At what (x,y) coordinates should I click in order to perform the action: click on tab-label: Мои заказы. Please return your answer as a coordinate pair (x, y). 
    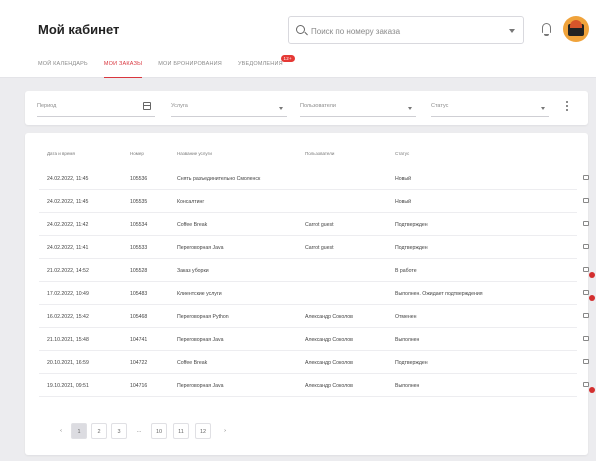
    Looking at the image, I should click on (123, 64).